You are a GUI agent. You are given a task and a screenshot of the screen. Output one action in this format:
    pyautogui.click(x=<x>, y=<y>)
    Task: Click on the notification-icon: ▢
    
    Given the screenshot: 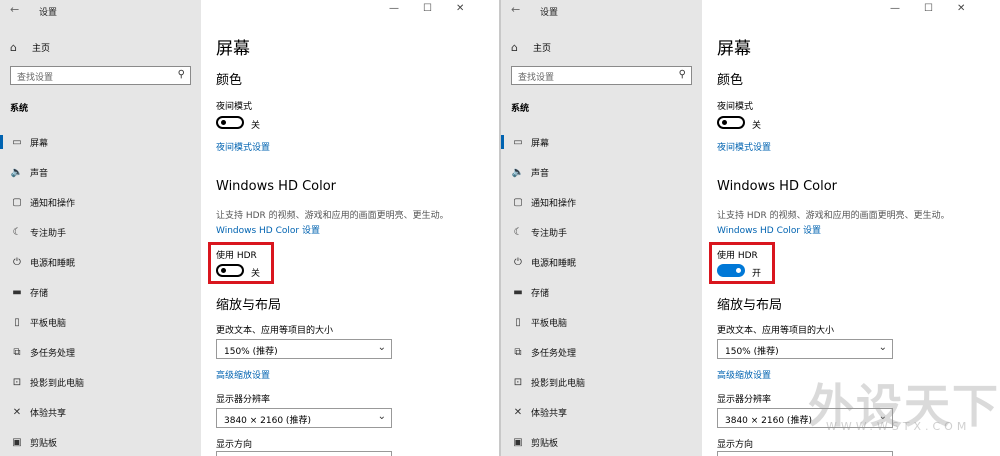 What is the action you would take?
    pyautogui.click(x=17, y=202)
    